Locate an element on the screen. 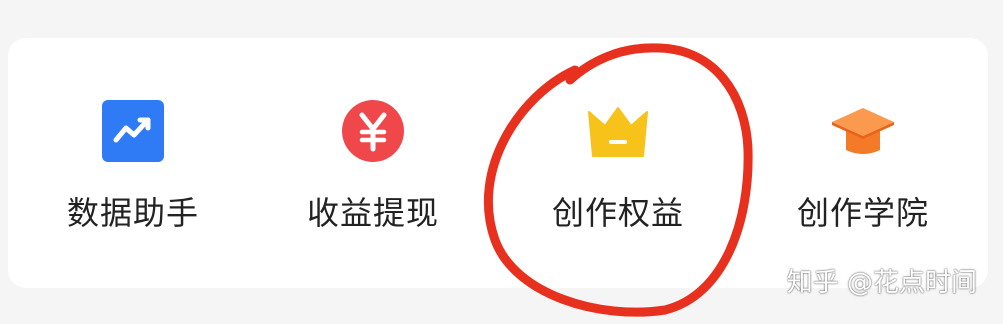 The width and height of the screenshot is (1003, 324). tool-data-assistant: 数据助手 is located at coordinates (133, 163).